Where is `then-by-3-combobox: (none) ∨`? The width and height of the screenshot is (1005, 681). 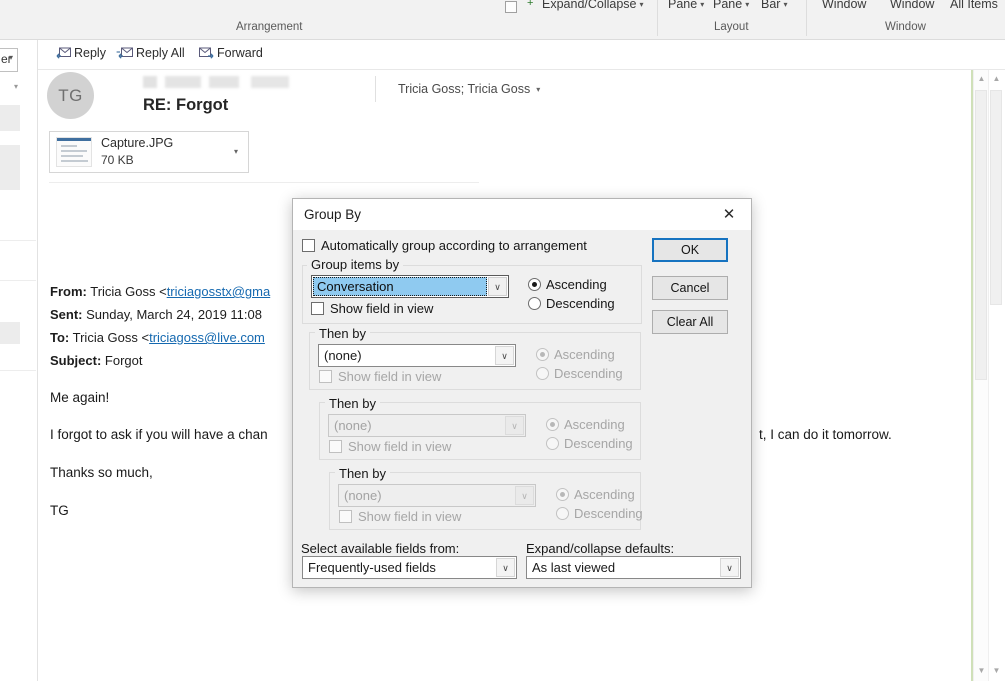
then-by-3-combobox: (none) ∨ is located at coordinates (437, 495).